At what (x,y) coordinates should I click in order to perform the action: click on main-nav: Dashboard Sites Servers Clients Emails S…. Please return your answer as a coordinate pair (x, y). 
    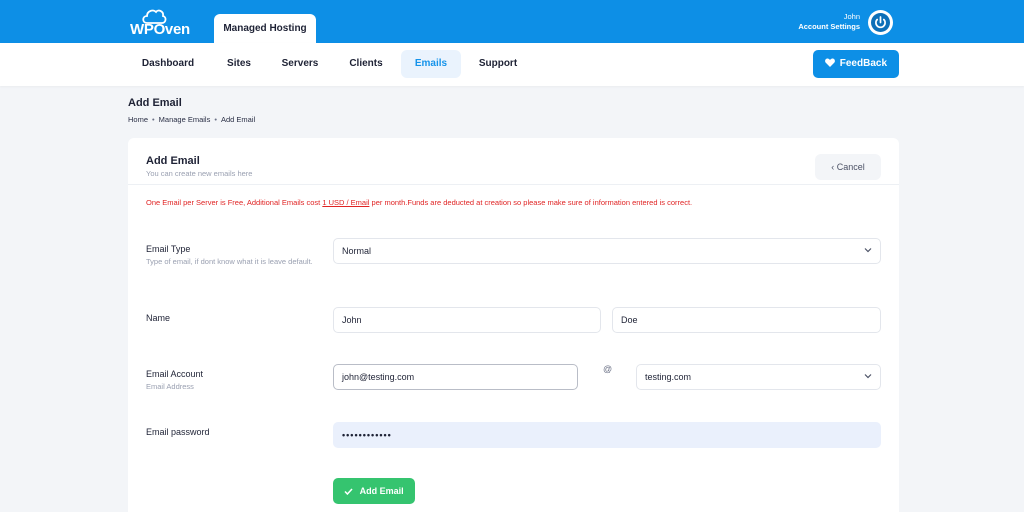
    Looking at the image, I should click on (512, 64).